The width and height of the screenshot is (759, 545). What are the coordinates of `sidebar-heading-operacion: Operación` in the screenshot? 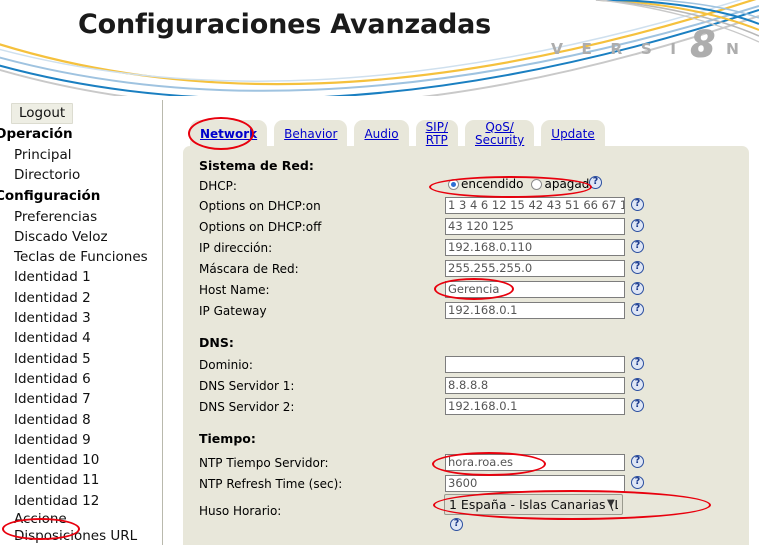 It's located at (36, 134).